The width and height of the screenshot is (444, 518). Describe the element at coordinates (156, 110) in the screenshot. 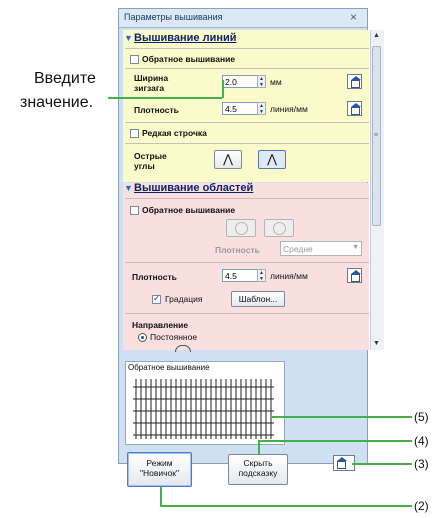

I see `line-density-label: Плотность` at that location.